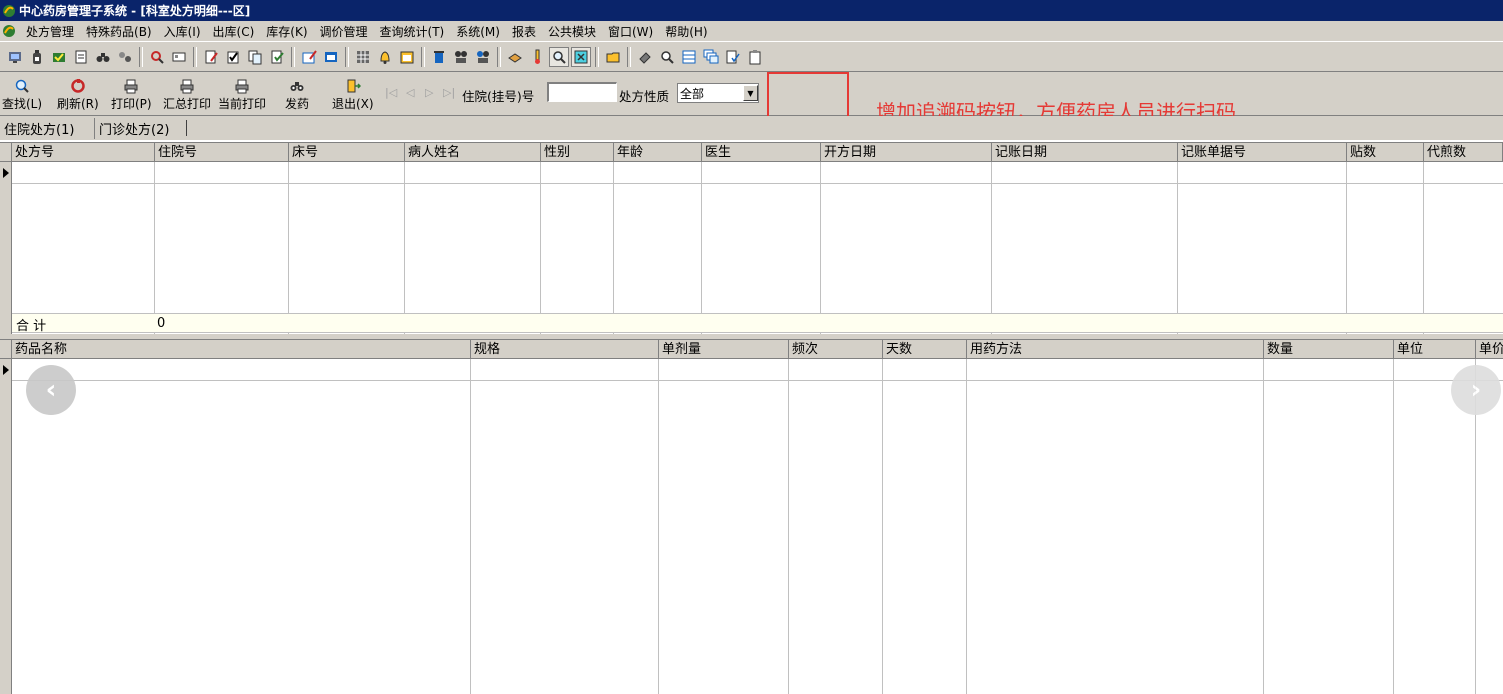  Describe the element at coordinates (836, 349) in the screenshot. I see `col-frequency: 频次` at that location.